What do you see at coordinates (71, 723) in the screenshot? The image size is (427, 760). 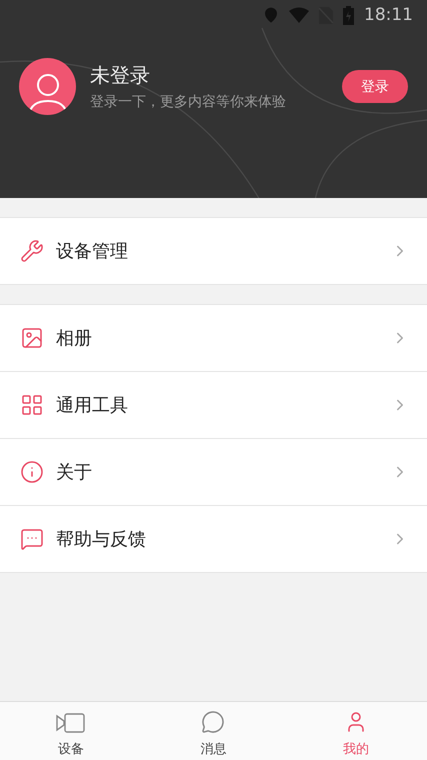 I see `camera-icon` at bounding box center [71, 723].